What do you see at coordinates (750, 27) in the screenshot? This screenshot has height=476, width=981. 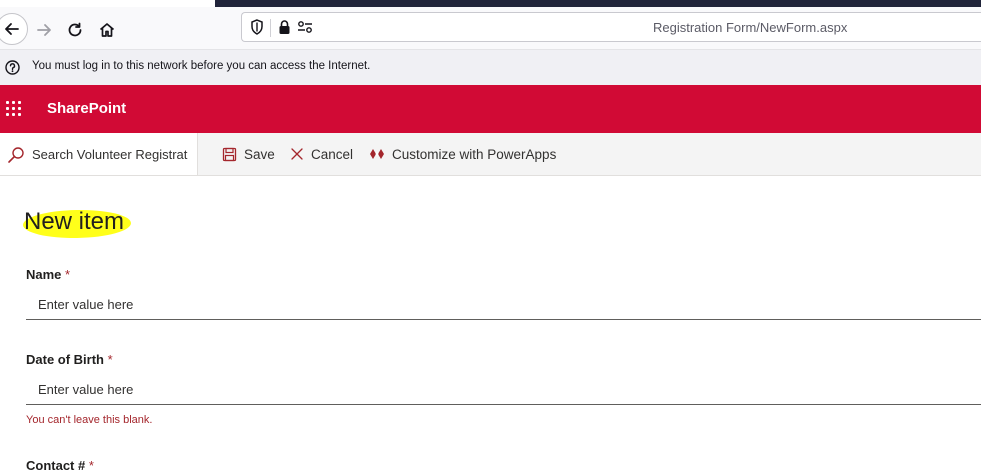 I see `url-text: Registration Form/NewForm.aspx` at bounding box center [750, 27].